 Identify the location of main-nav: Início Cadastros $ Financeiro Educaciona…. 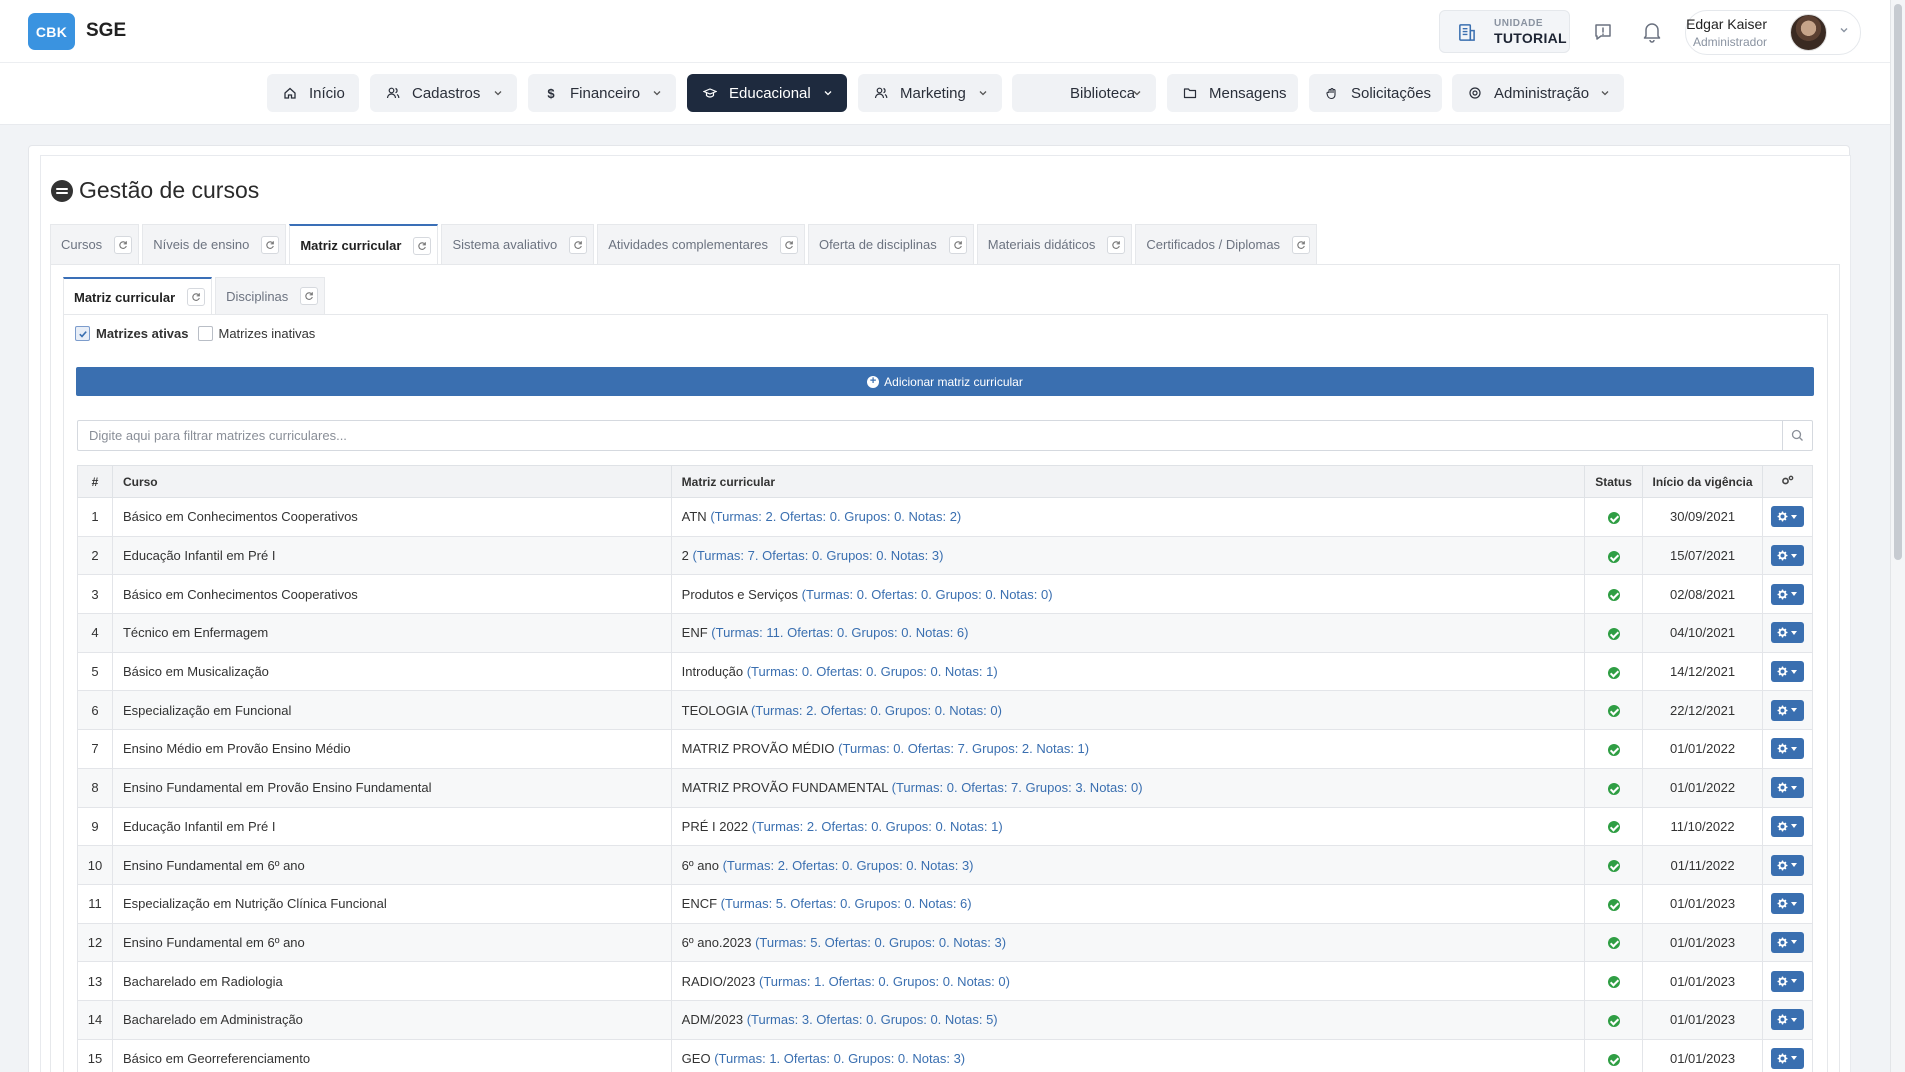
(945, 94).